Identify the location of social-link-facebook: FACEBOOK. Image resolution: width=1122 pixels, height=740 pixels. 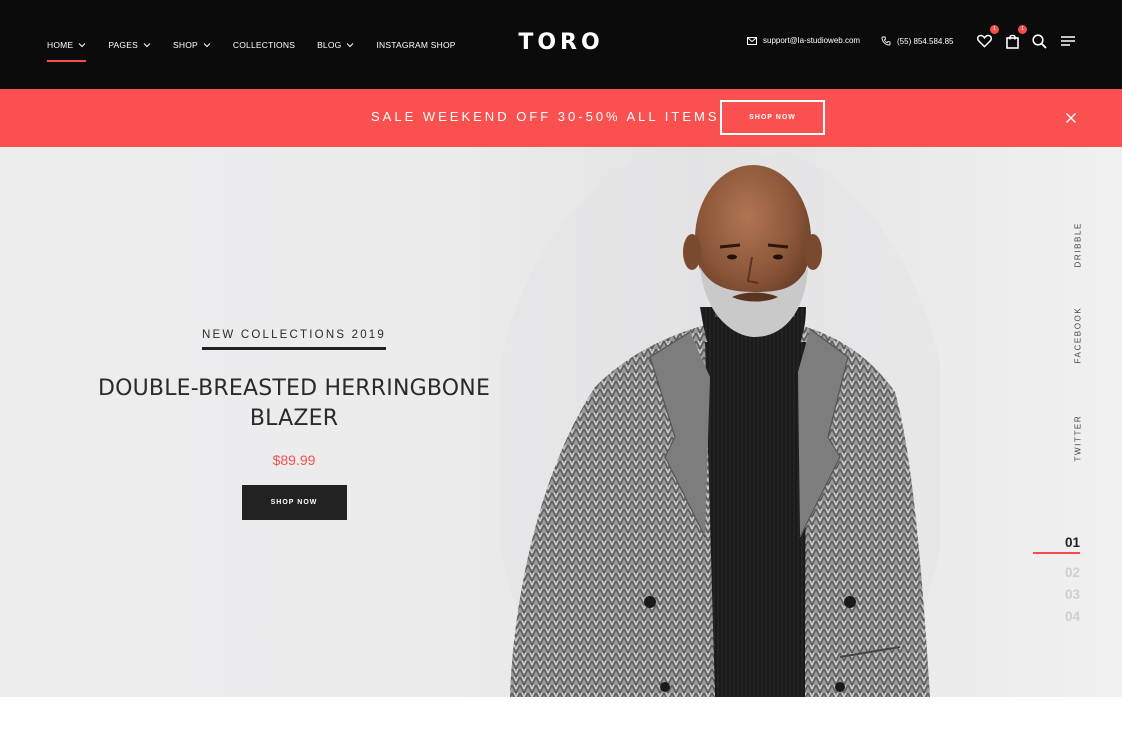
(1078, 335).